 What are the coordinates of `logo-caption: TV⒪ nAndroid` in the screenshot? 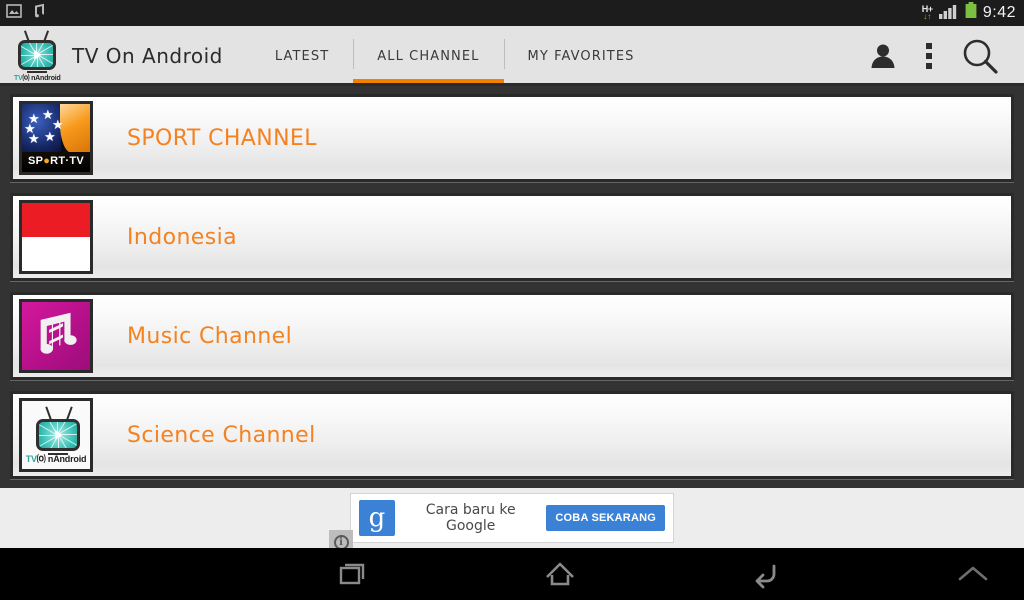 It's located at (37, 78).